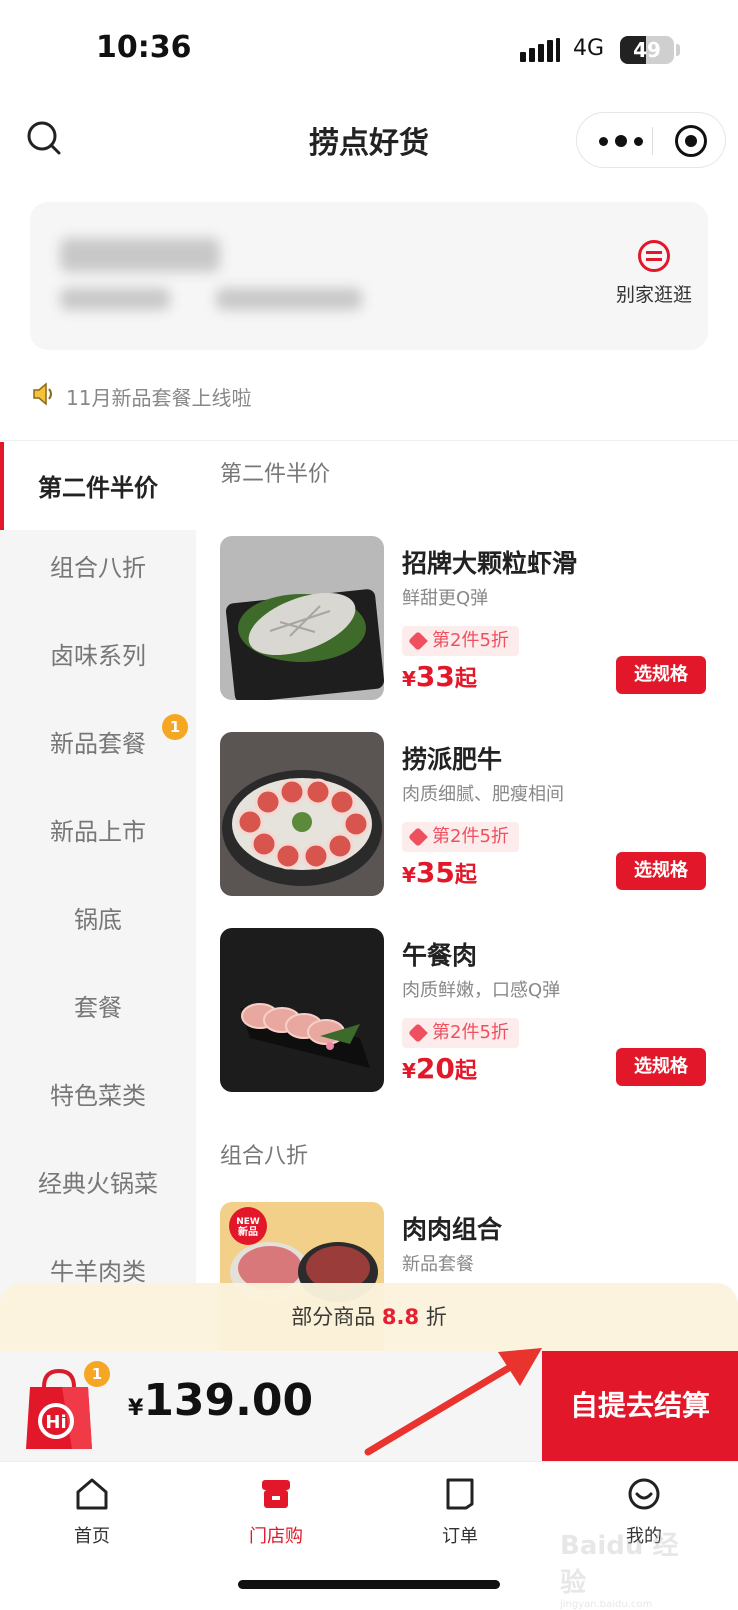  What do you see at coordinates (175, 727) in the screenshot?
I see `sidebar-badge: 1` at bounding box center [175, 727].